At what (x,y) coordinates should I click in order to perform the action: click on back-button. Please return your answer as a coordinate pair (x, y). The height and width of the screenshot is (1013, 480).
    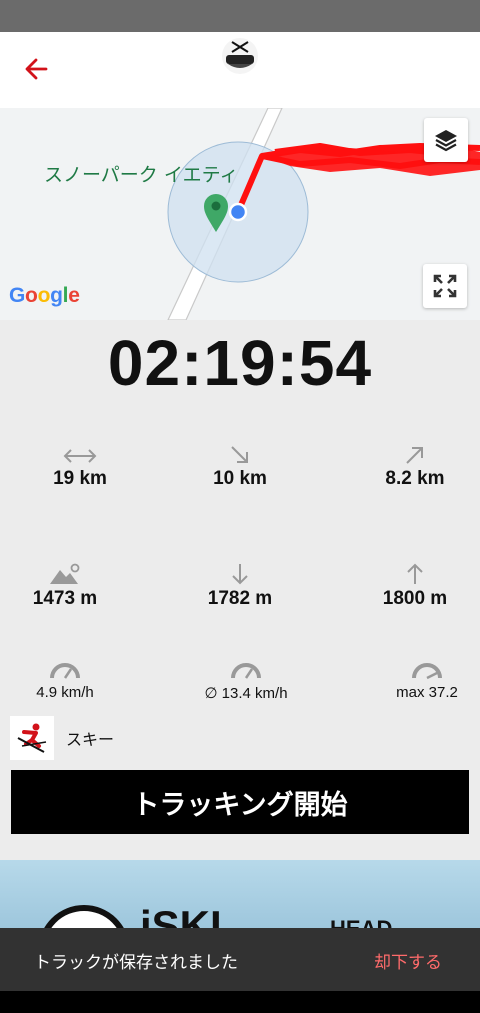
    Looking at the image, I should click on (38, 70).